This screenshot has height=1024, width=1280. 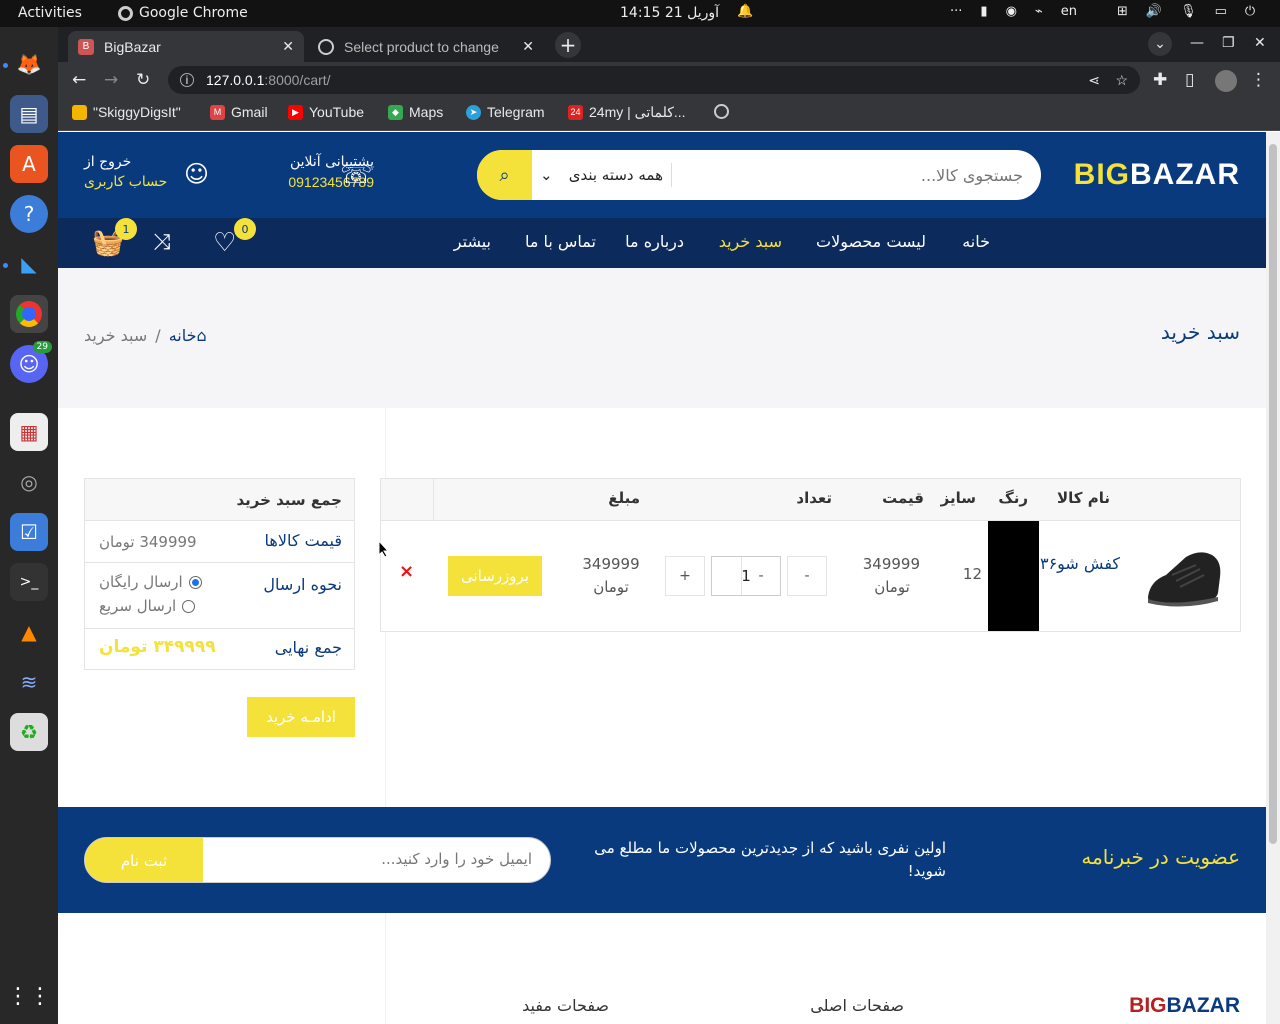 I want to click on qty-increase-button: +, so click(x=685, y=576).